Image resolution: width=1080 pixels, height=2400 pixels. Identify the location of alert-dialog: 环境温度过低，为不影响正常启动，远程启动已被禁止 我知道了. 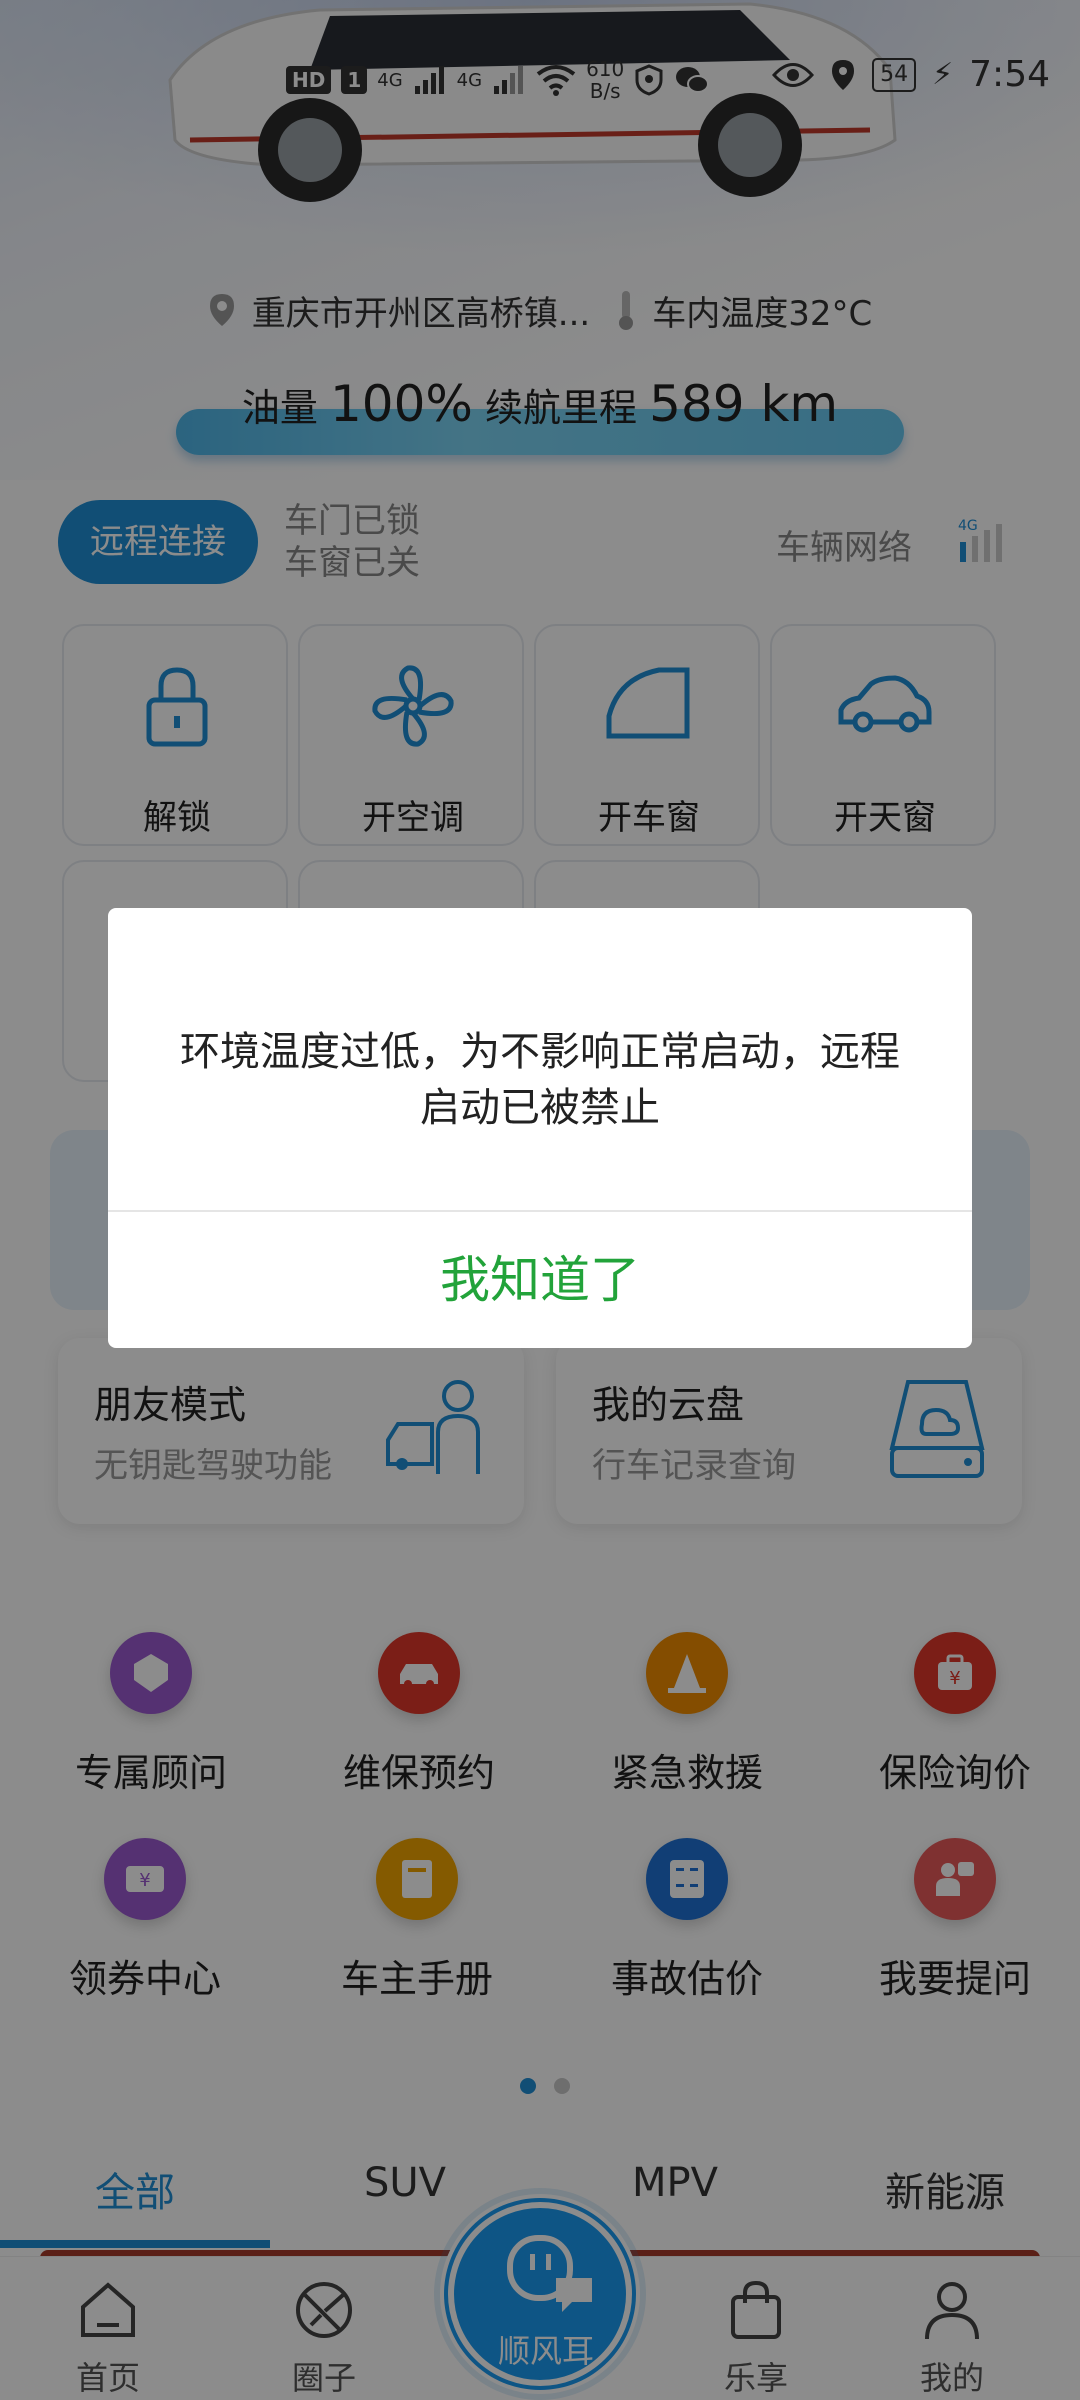
(540, 1128).